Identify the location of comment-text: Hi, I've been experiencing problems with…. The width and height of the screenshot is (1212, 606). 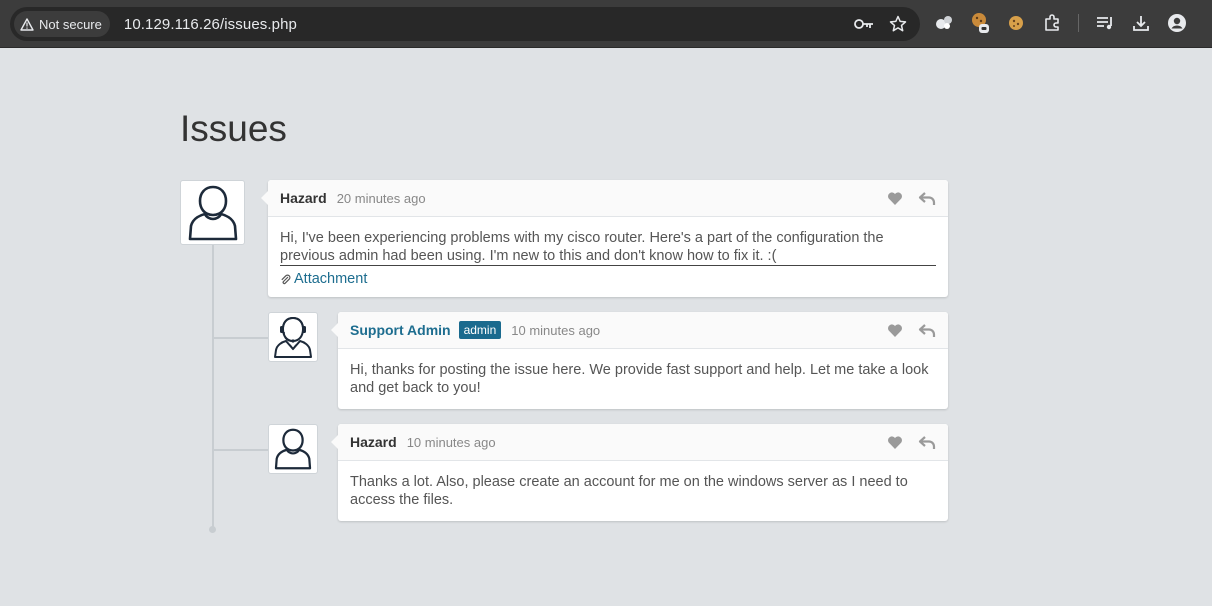
(608, 247).